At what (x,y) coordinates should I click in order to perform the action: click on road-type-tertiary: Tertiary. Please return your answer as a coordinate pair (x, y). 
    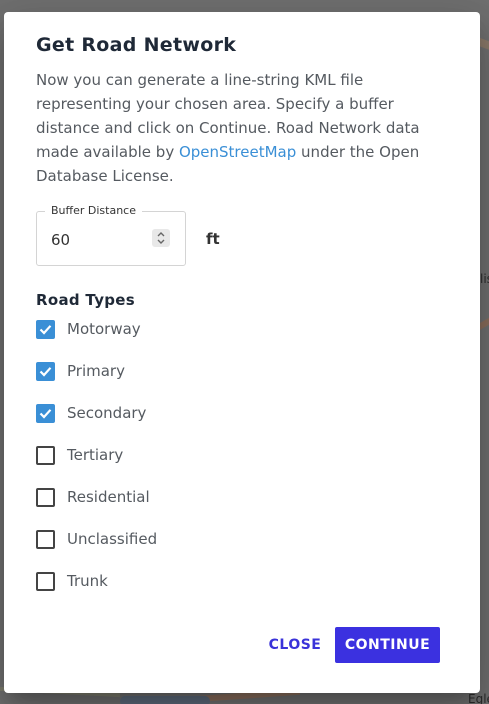
    Looking at the image, I should click on (79, 455).